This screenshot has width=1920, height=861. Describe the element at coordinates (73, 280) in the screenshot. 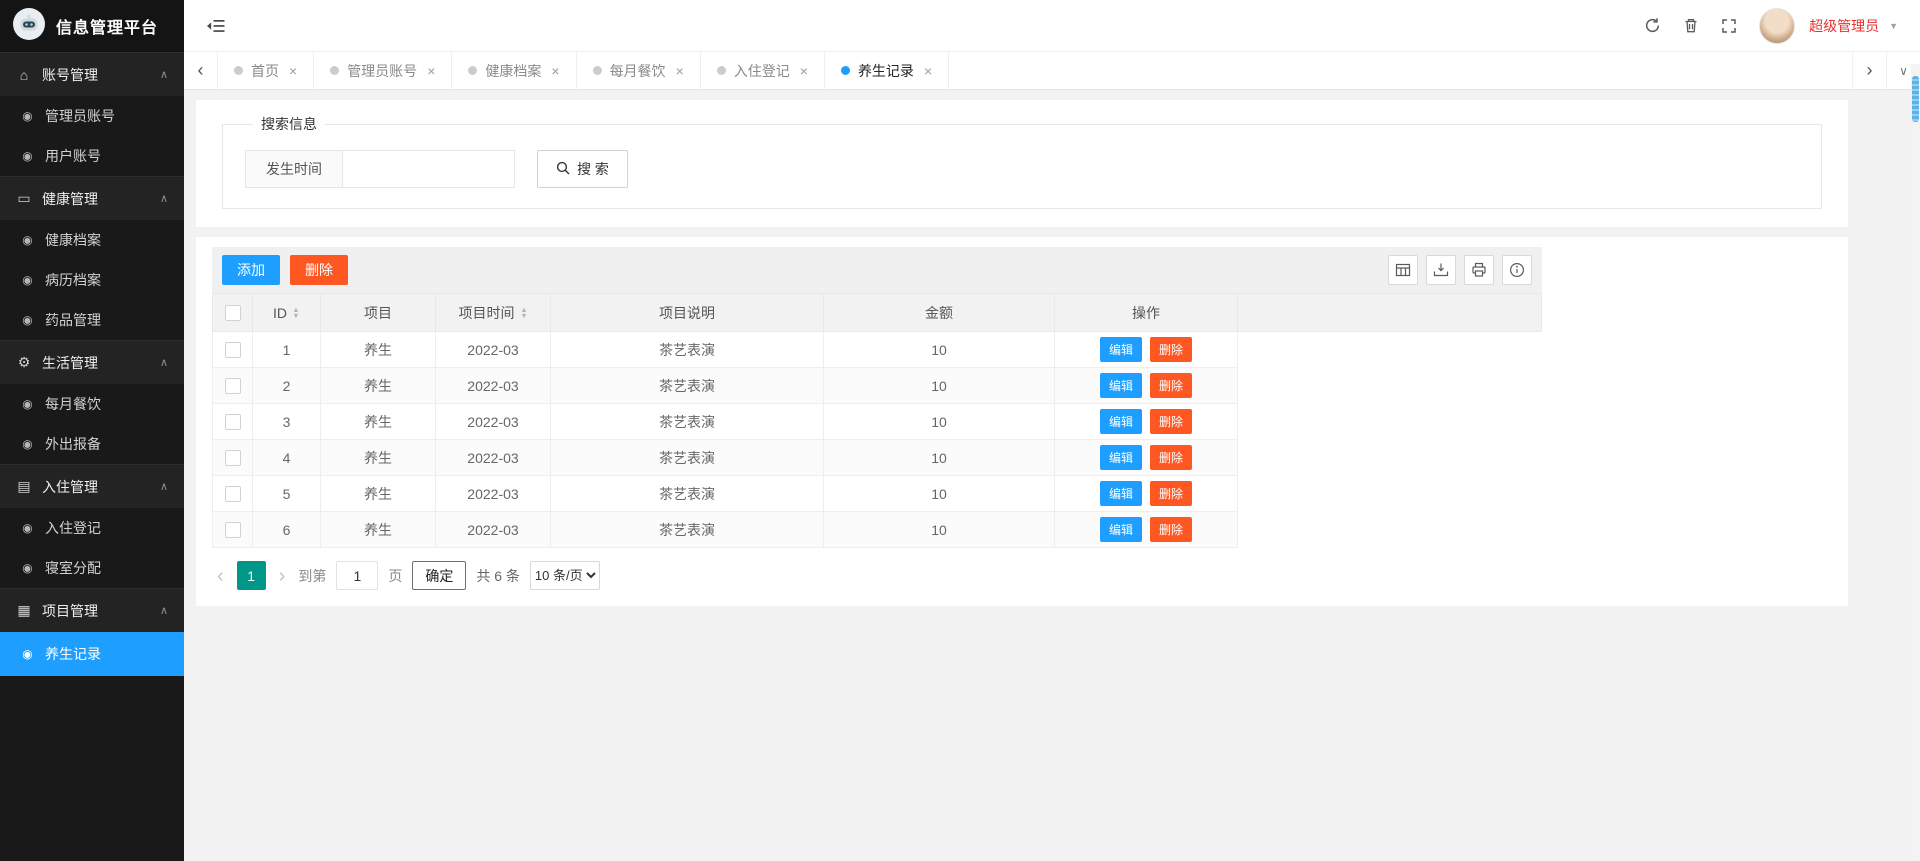

I see `sidebar-item-label: 病历档案` at that location.